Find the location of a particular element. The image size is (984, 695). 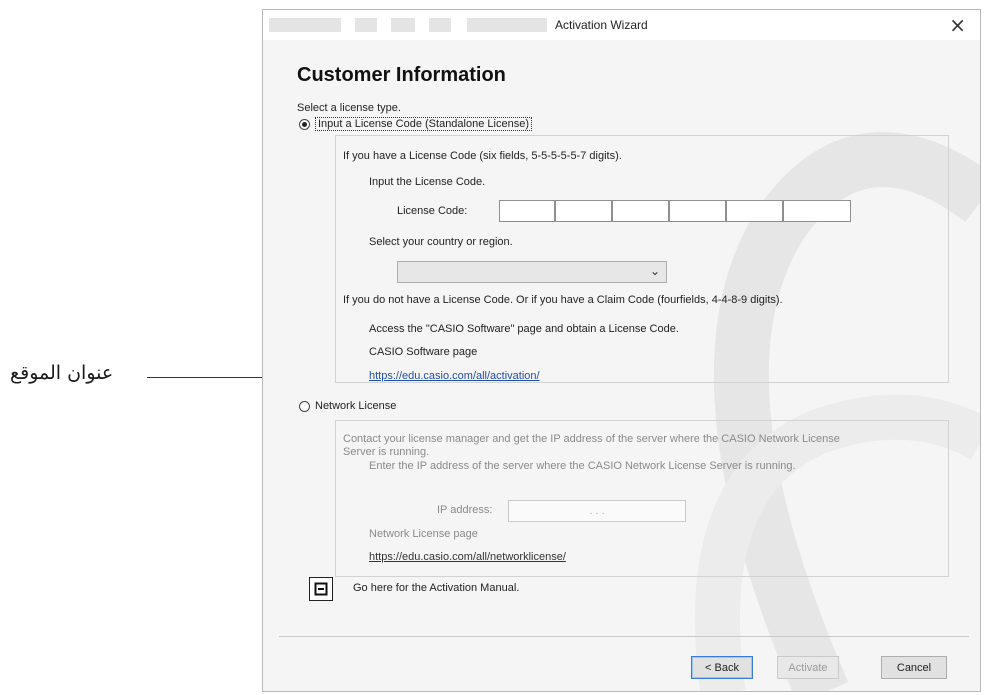

input-code-prompt: Input the License Code. is located at coordinates (427, 182).